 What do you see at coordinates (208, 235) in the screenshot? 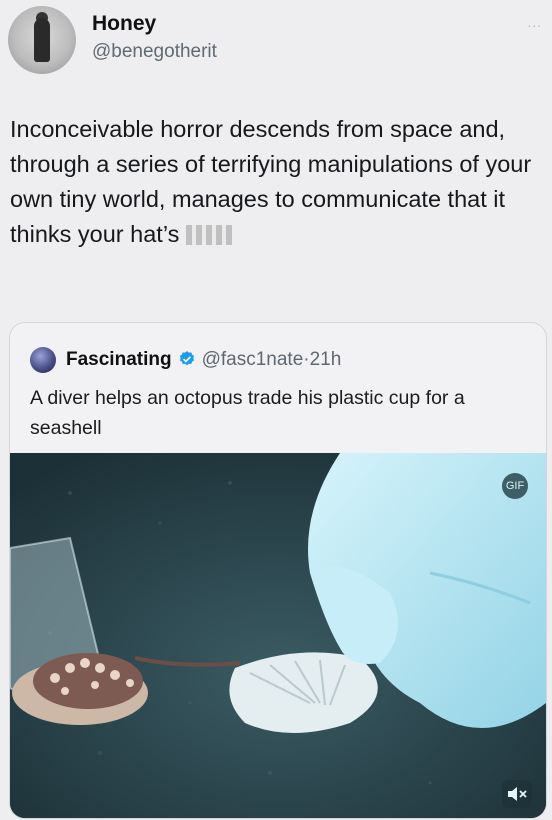
I see `censored-word` at bounding box center [208, 235].